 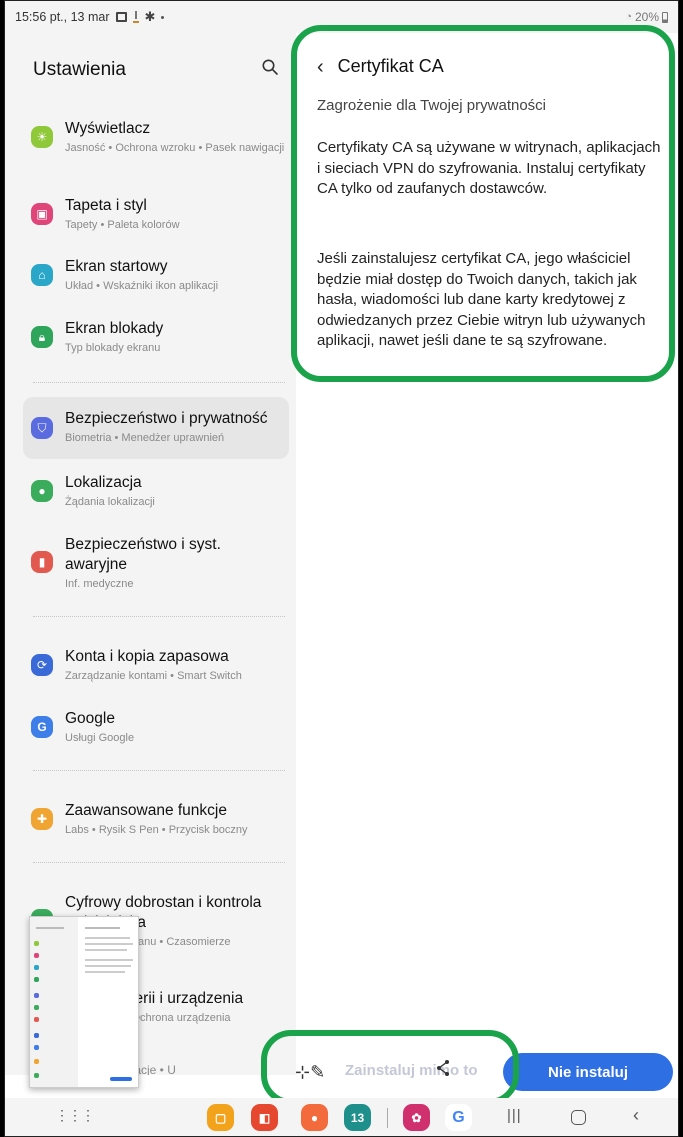 I want to click on recent-apps-icon: |||, so click(x=514, y=1115).